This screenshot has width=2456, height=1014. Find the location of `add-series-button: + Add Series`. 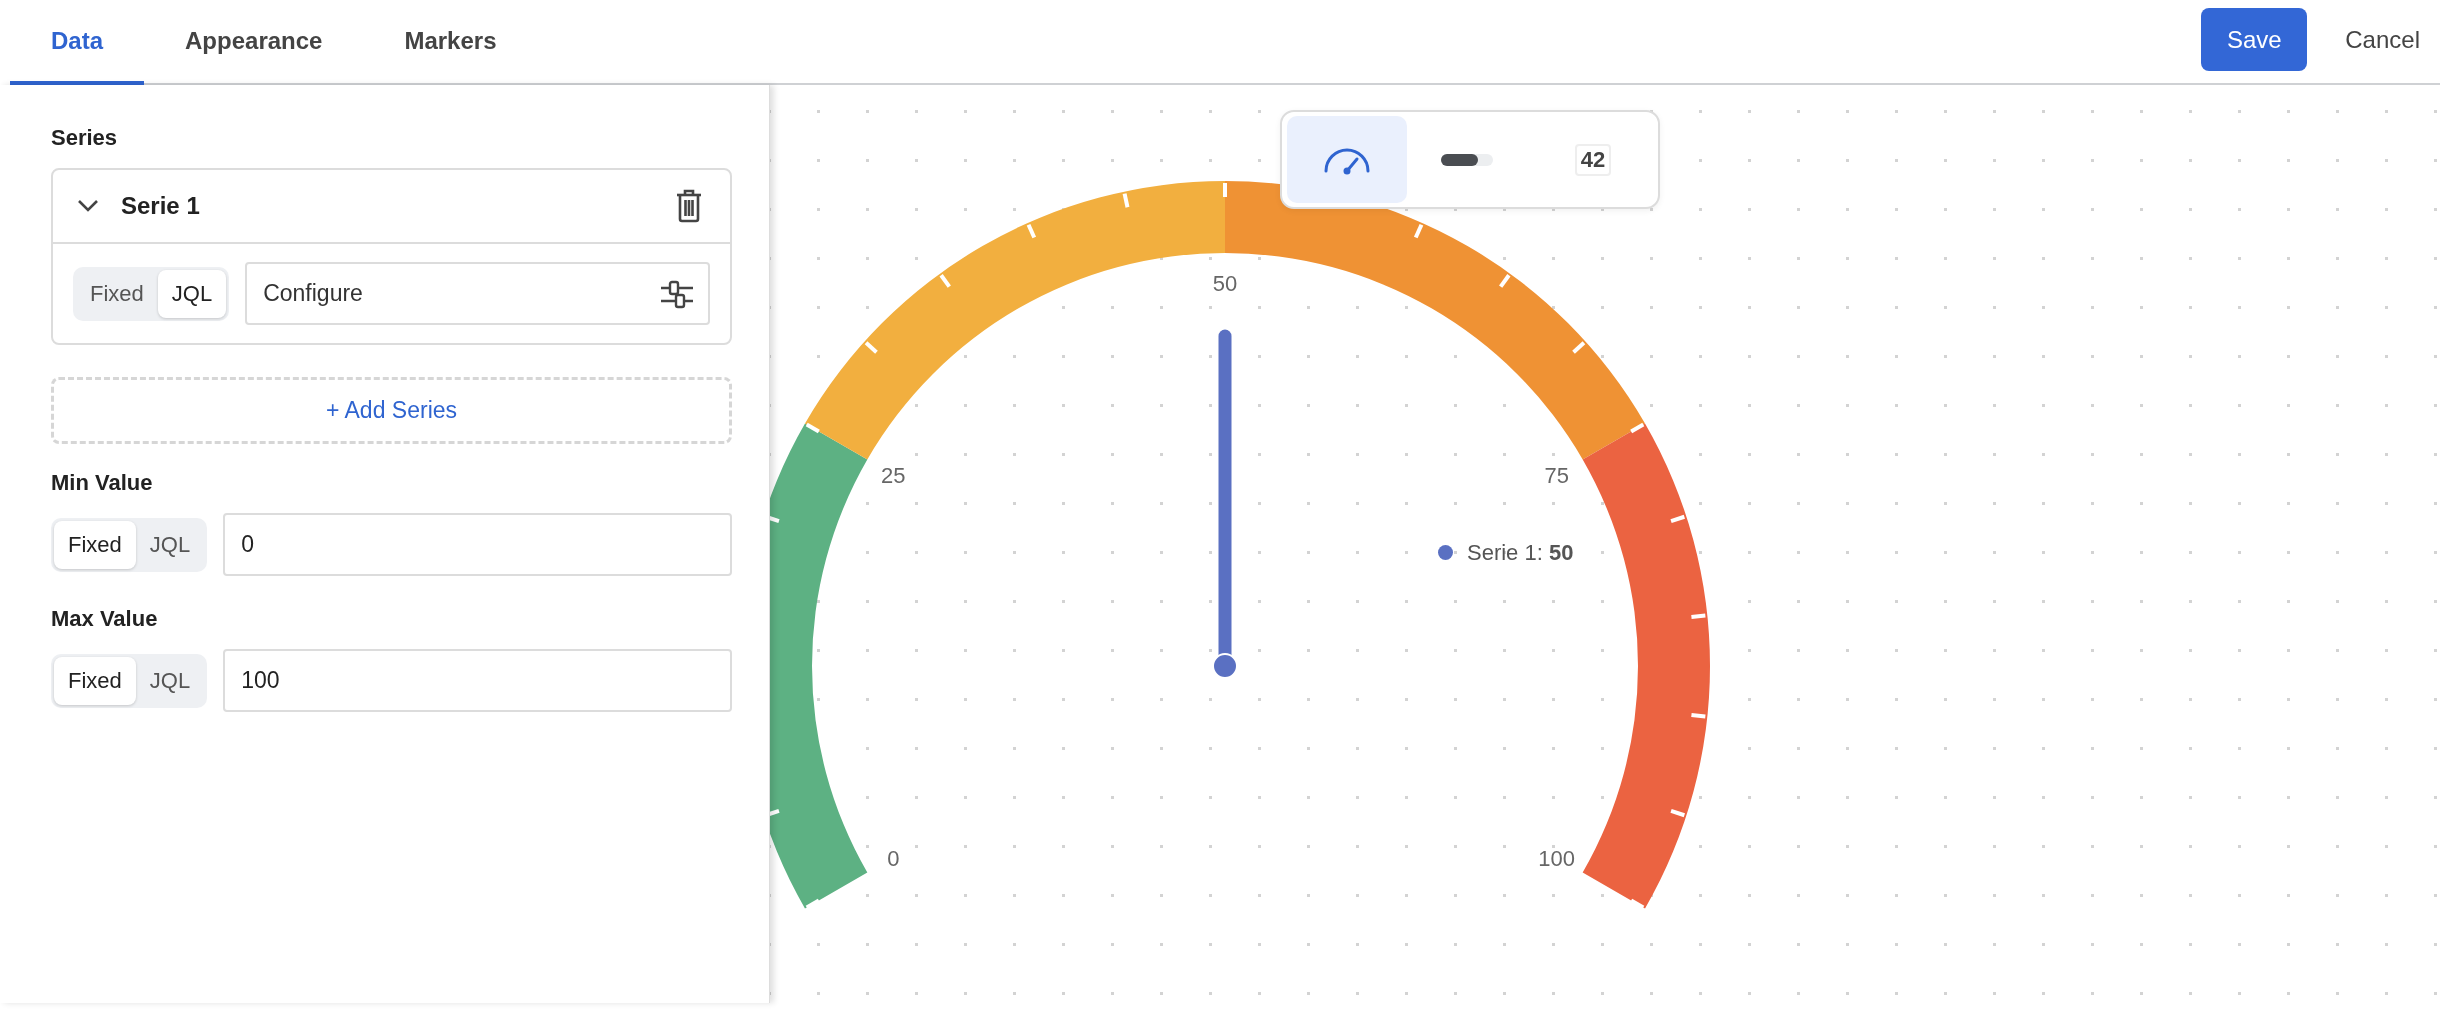

add-series-button: + Add Series is located at coordinates (391, 410).